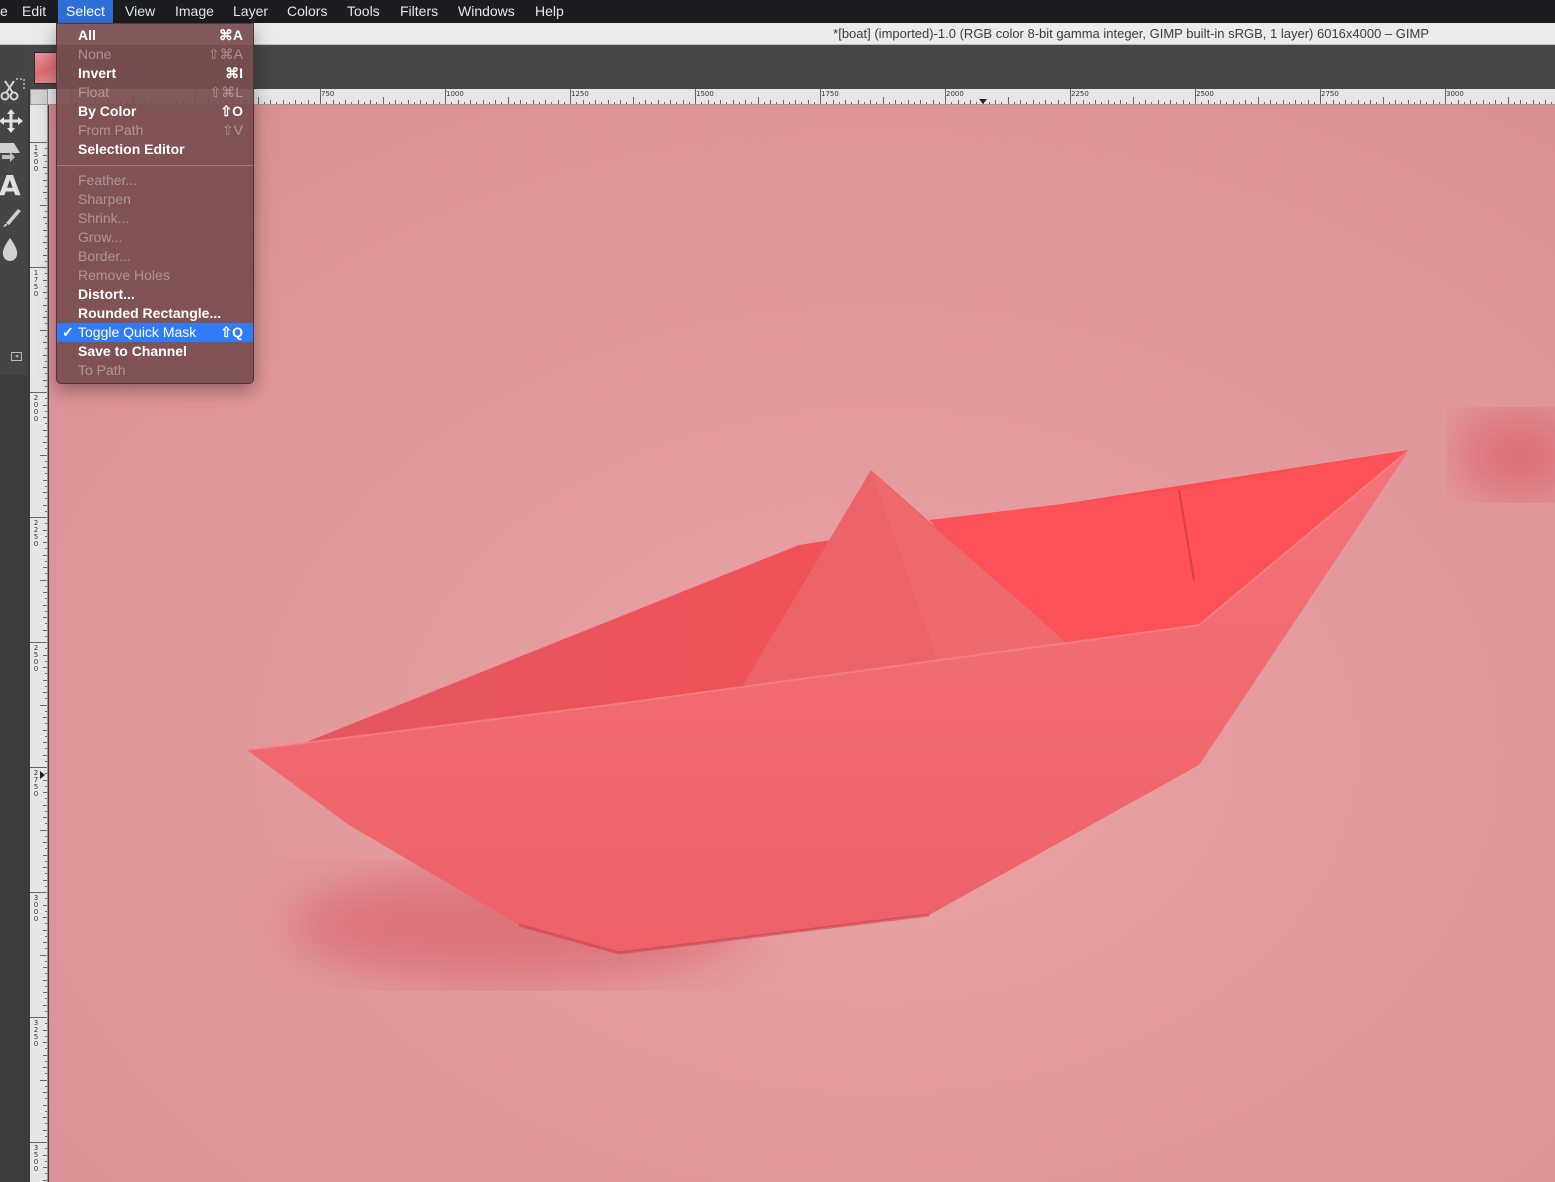  I want to click on menu-item-shortcut: ⇧⌘A, so click(225, 54).